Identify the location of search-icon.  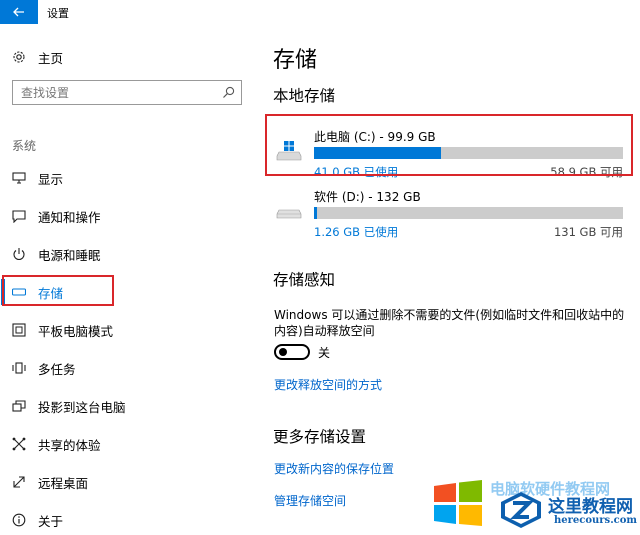
(228, 92).